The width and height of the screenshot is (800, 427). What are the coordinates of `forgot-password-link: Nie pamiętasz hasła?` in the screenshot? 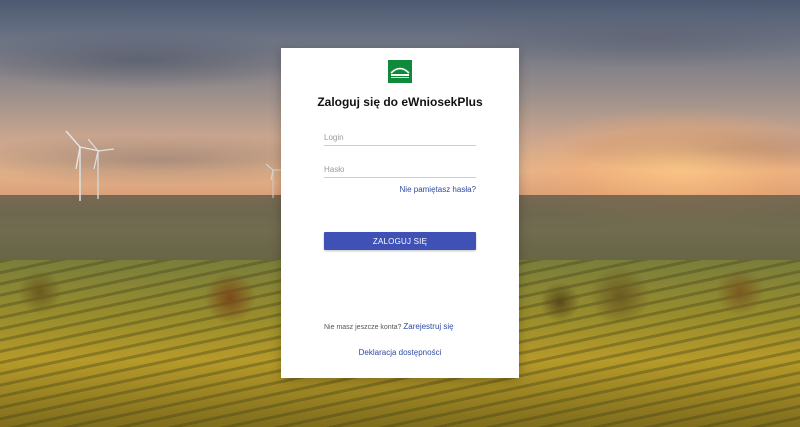 It's located at (438, 189).